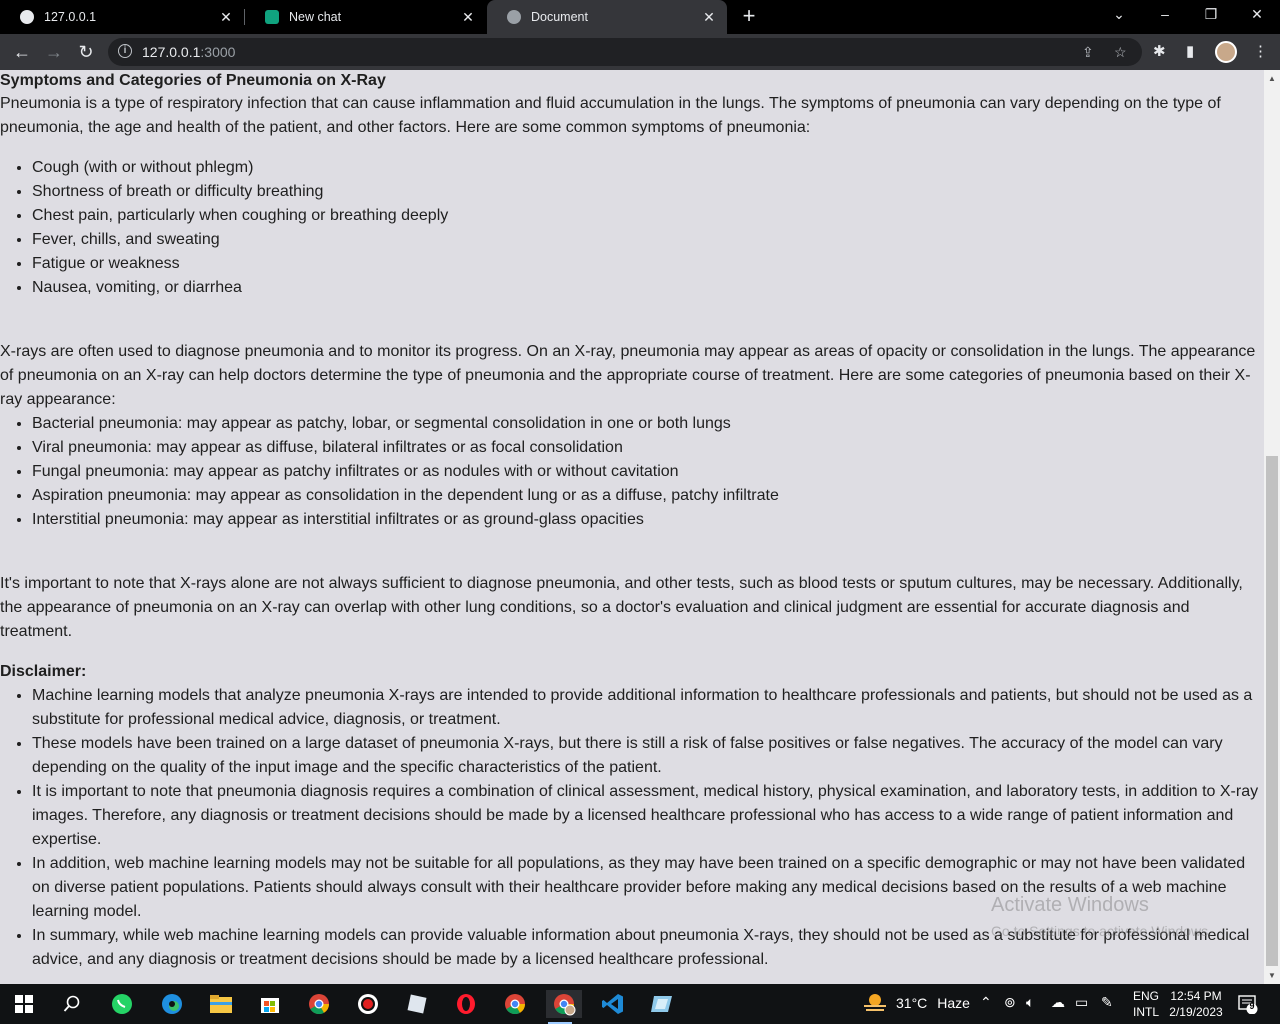  I want to click on clock-date: 2/19/2023, so click(1196, 1012).